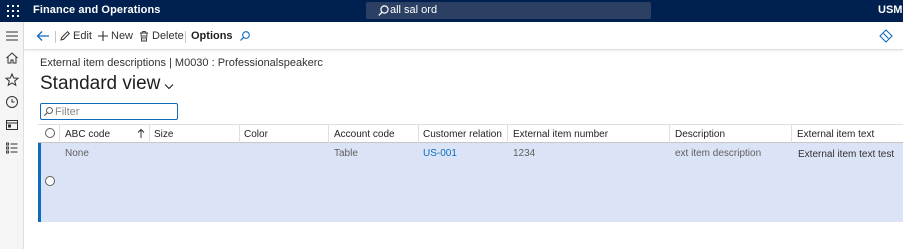 The width and height of the screenshot is (903, 249). Describe the element at coordinates (97, 10) in the screenshot. I see `app-title: Finance and Operations` at that location.